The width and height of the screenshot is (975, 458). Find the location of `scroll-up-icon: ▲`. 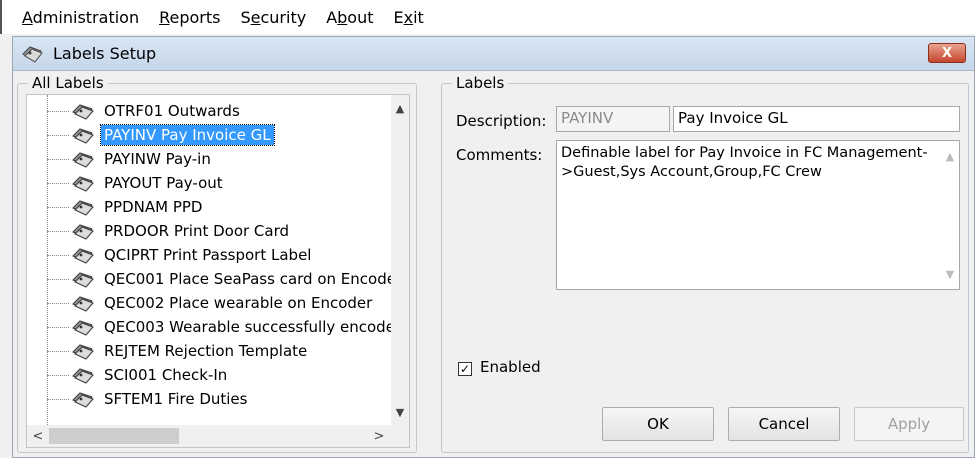

scroll-up-icon: ▲ is located at coordinates (400, 108).